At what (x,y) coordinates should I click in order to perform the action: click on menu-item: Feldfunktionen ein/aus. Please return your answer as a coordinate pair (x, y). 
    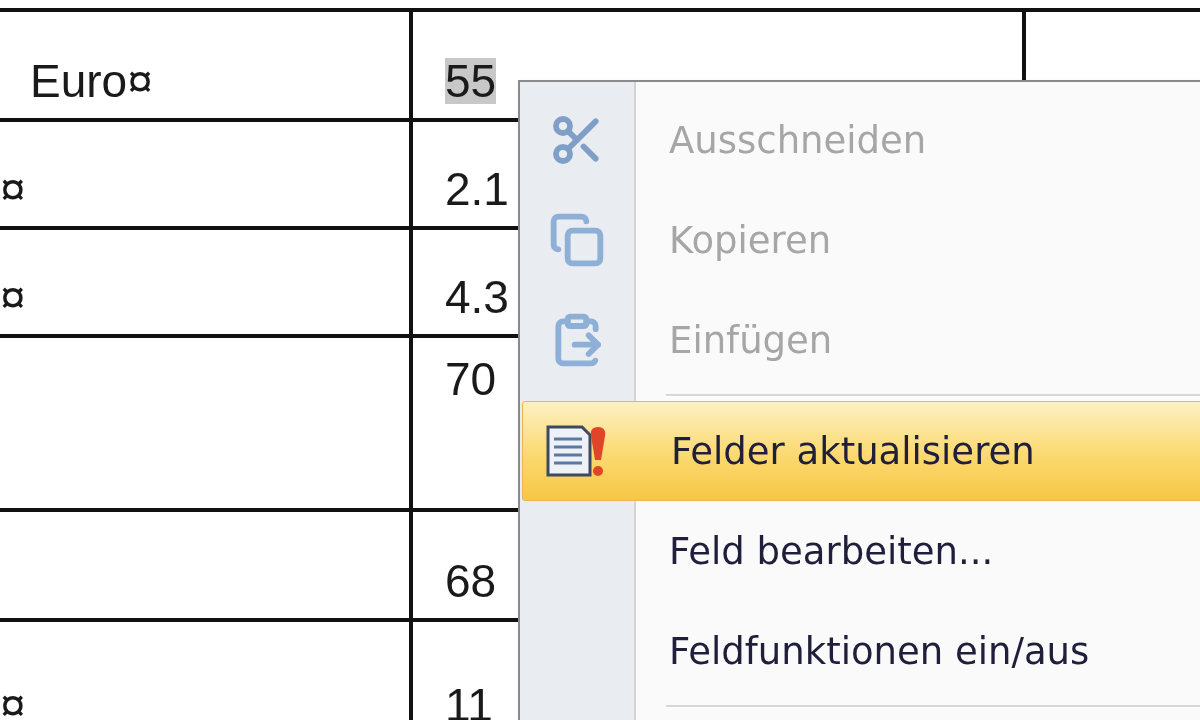
    Looking at the image, I should click on (860, 651).